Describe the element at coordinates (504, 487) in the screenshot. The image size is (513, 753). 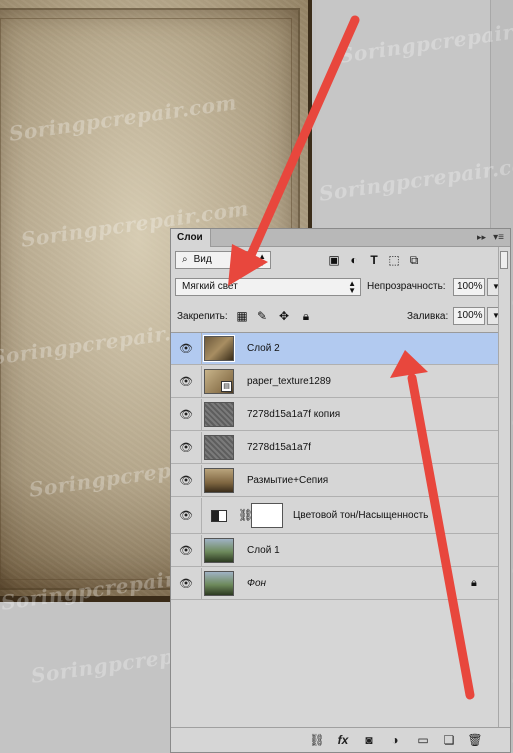
I see `scrollbar-track` at that location.